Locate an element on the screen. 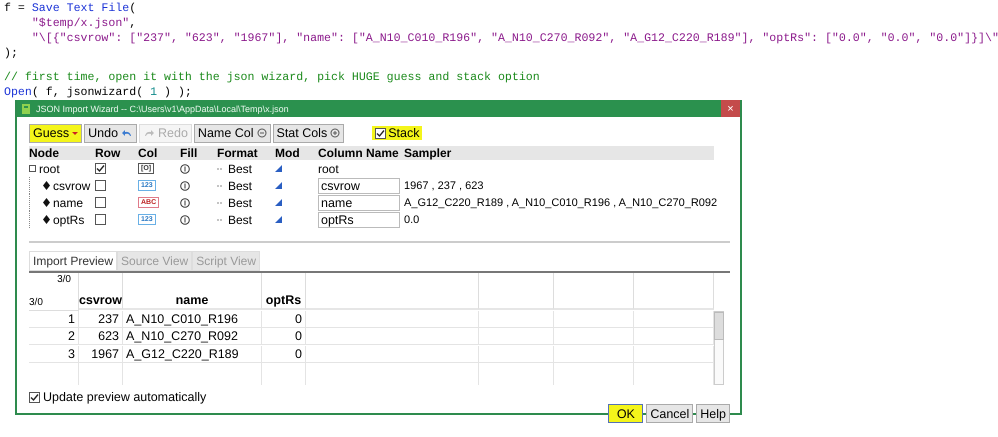 This screenshot has width=998, height=437. code-string: "\[{"csvrow": ["237", "623", "1967"], "name": ["A_N10_C010_R196", "A_N10_C270_R092", "A_G12_C220_R189"], "optRs": ["0.0", "0.0", "0.0"]}]\" is located at coordinates (515, 38).